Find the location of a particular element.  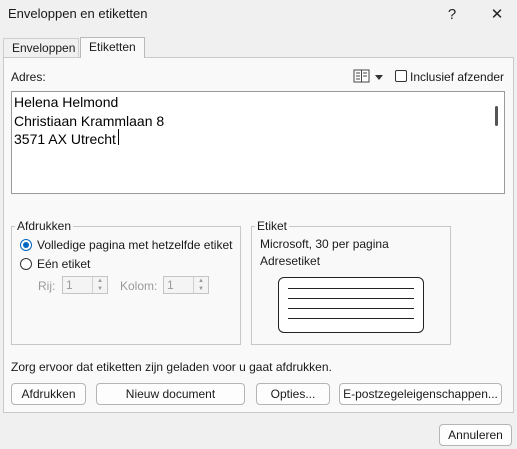

single-label-radio is located at coordinates (26, 264).